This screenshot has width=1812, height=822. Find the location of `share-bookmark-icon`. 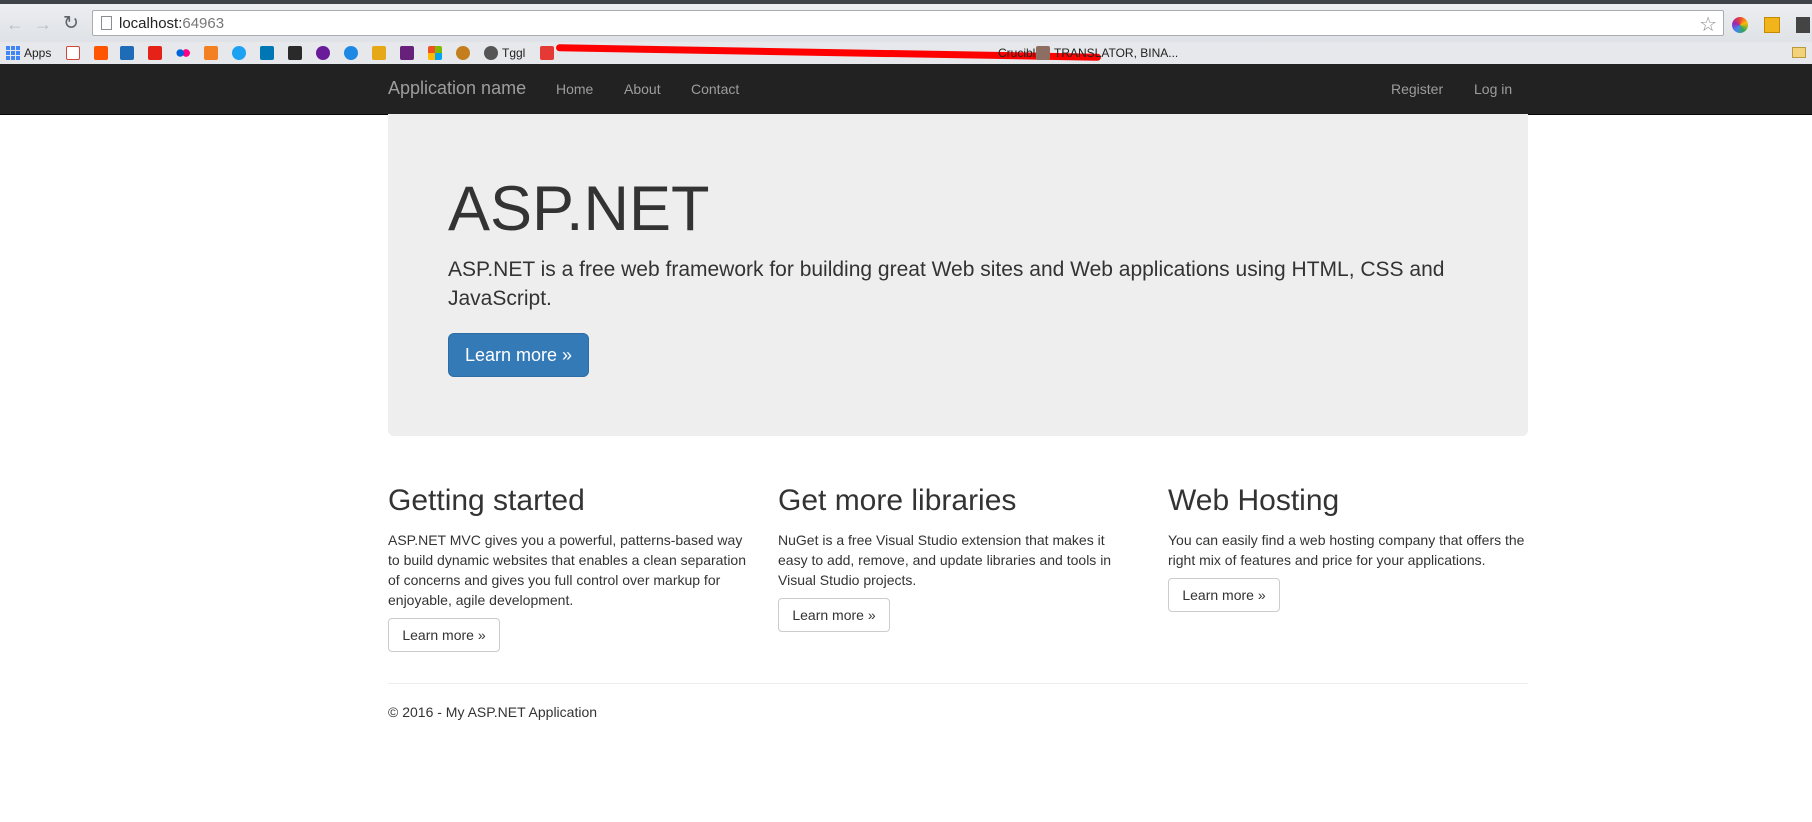

share-bookmark-icon is located at coordinates (351, 53).